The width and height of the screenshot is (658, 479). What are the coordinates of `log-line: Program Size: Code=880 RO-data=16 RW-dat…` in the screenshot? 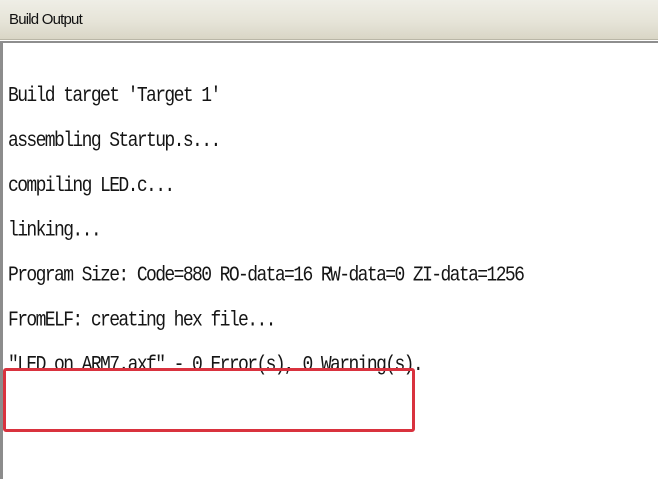 It's located at (266, 275).